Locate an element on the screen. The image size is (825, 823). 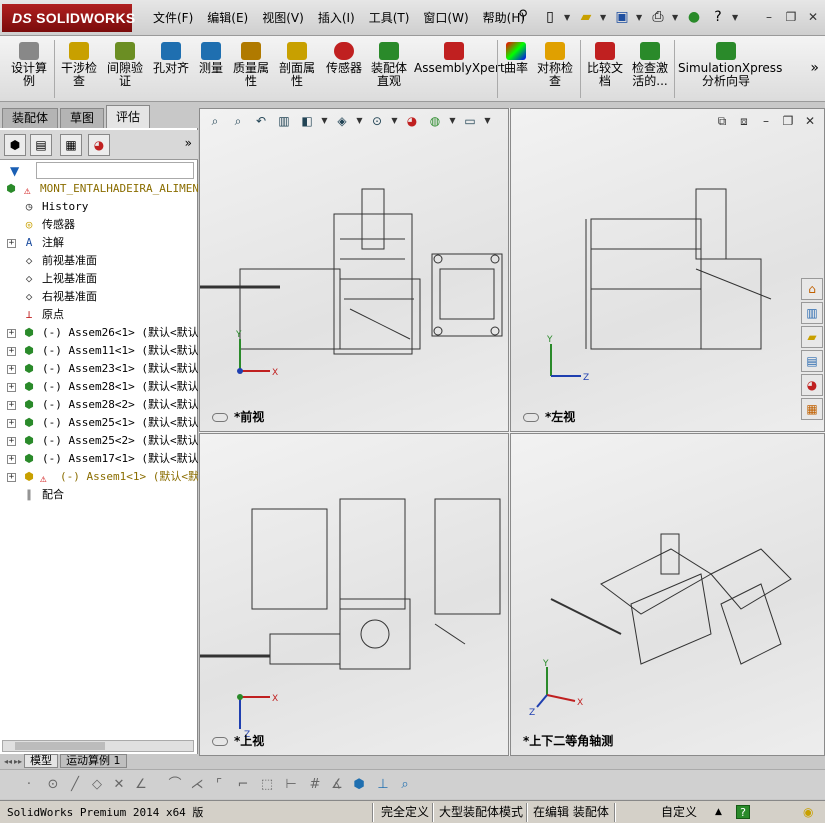
unit-system: 自定义 is located at coordinates (679, 812).